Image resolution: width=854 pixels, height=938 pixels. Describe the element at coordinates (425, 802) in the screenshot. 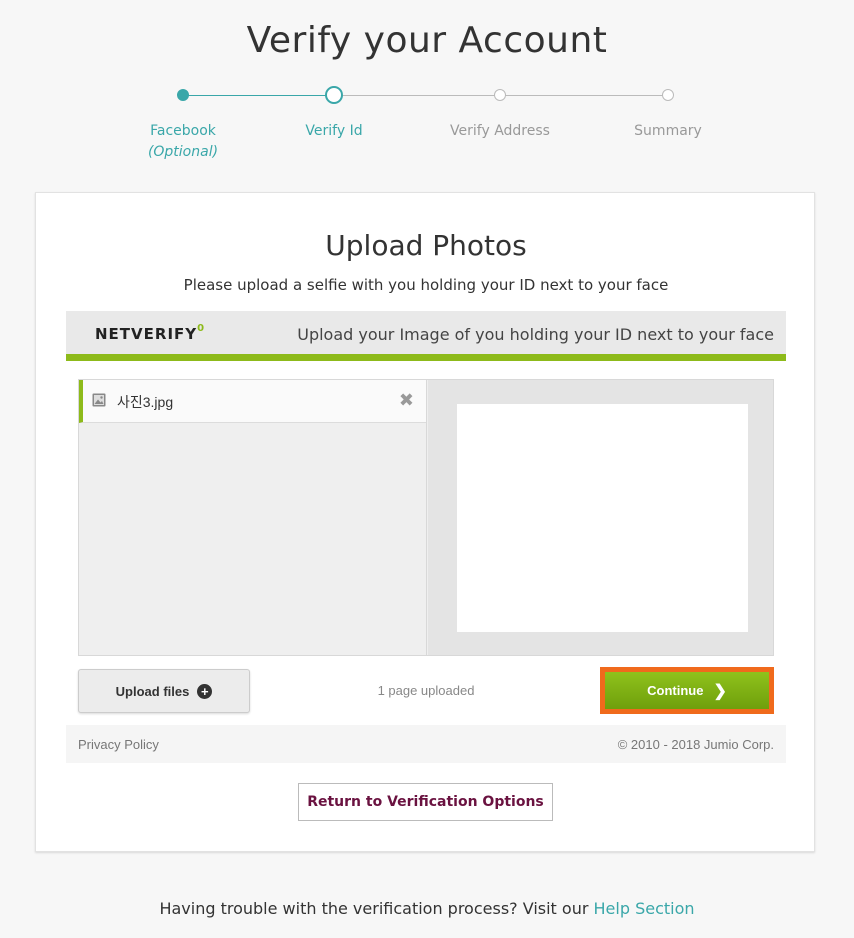

I see `return-to-verification-options-button: Return to Verification Options` at that location.